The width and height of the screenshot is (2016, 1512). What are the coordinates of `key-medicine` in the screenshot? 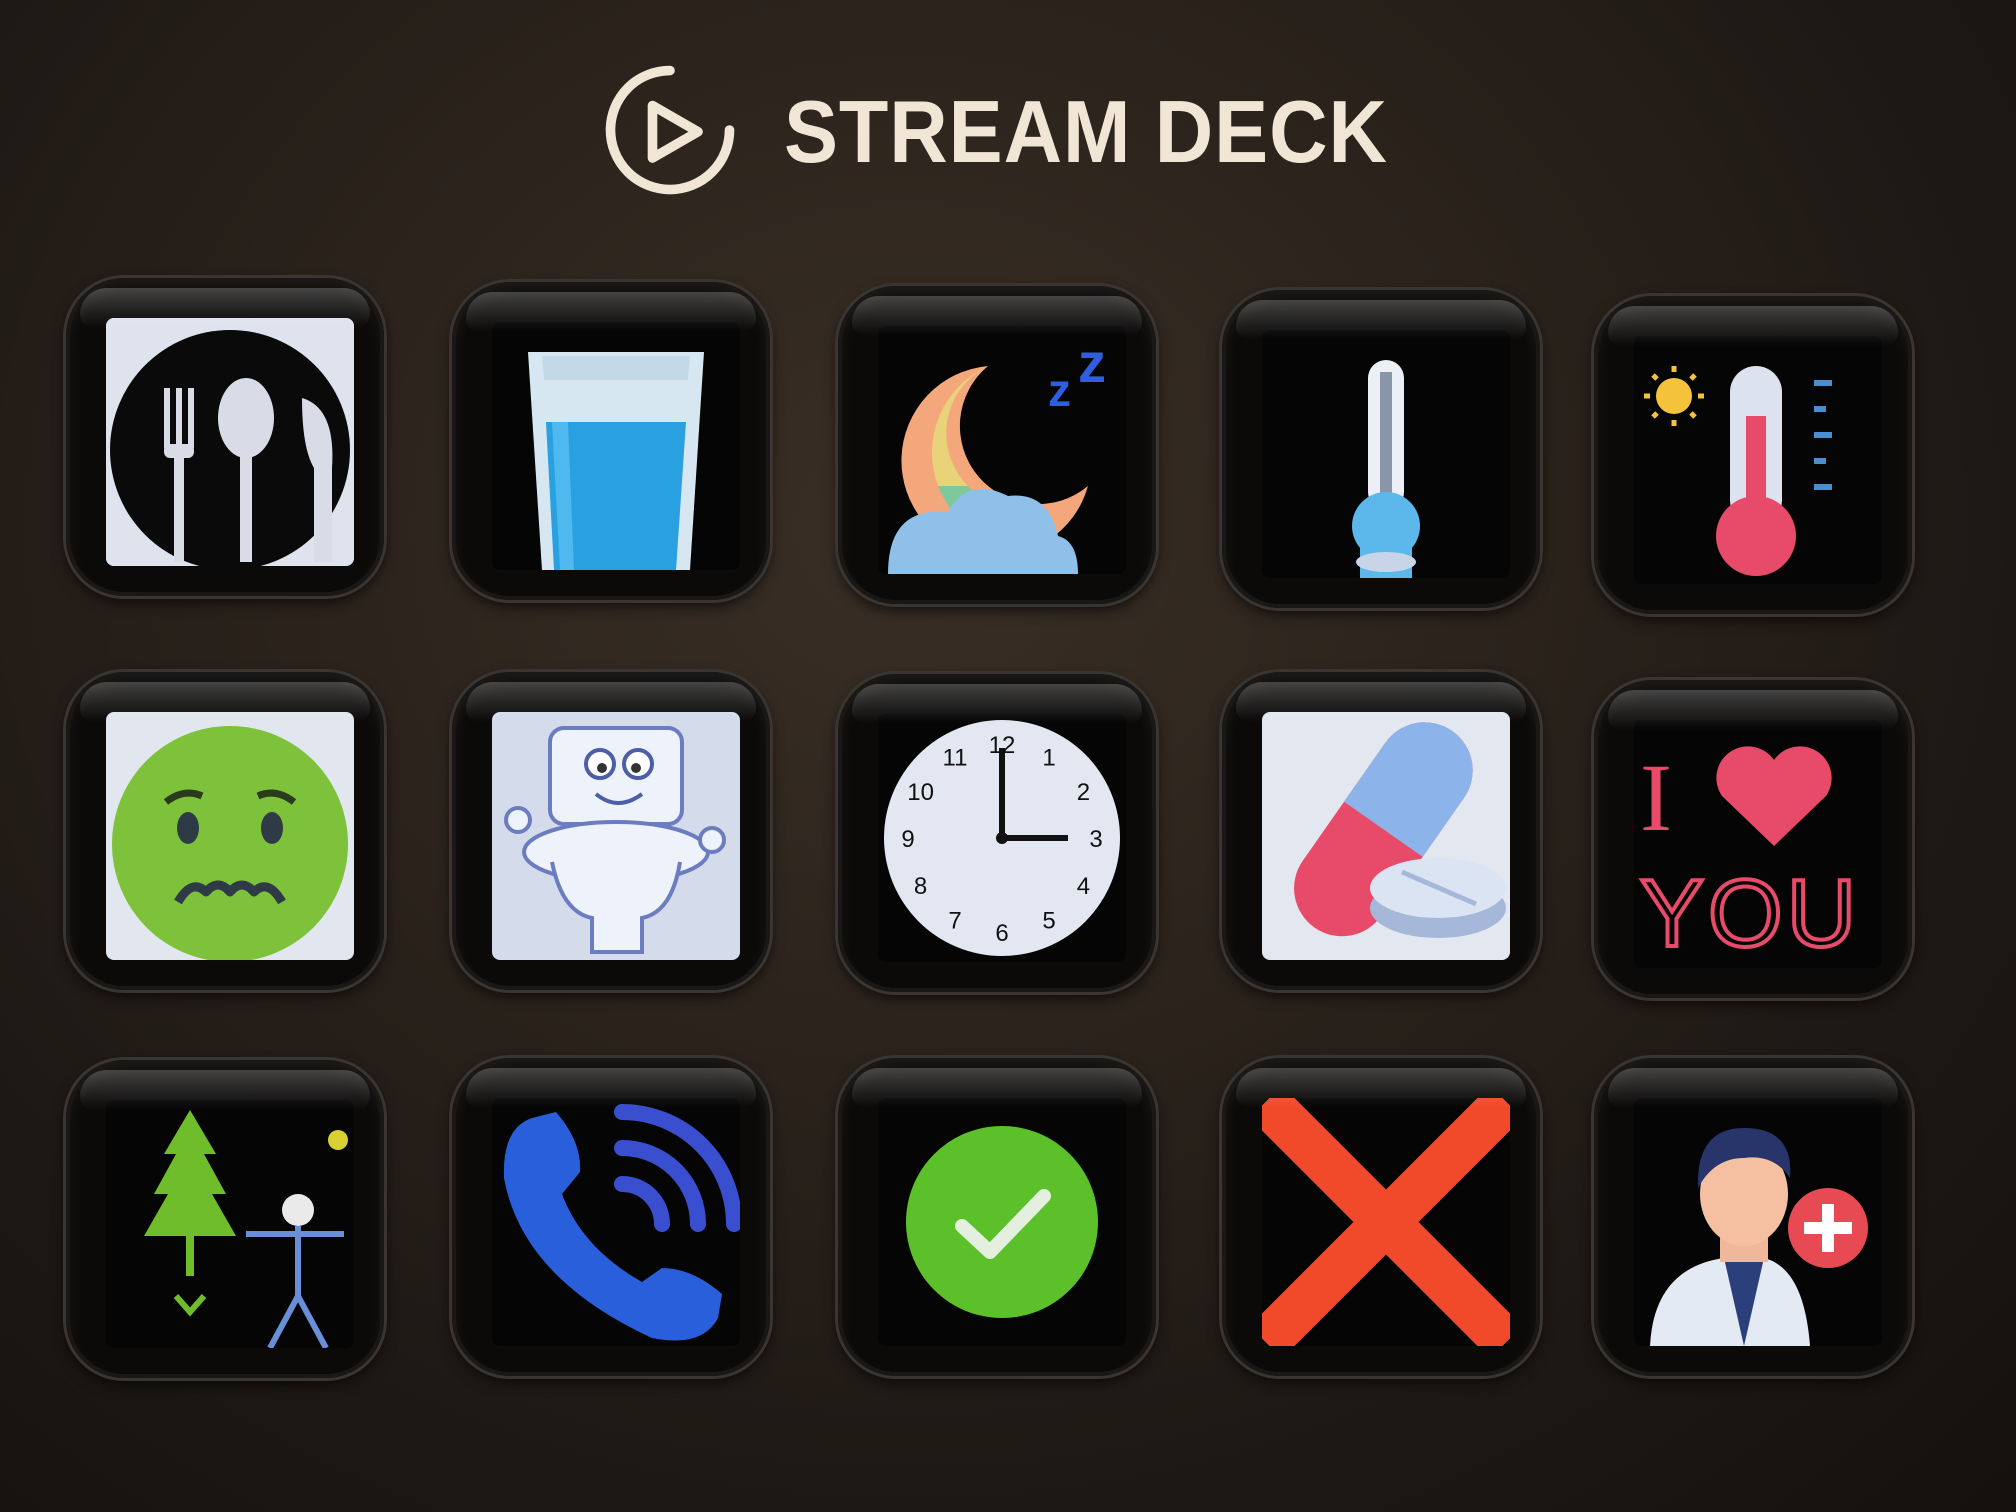 It's located at (1381, 831).